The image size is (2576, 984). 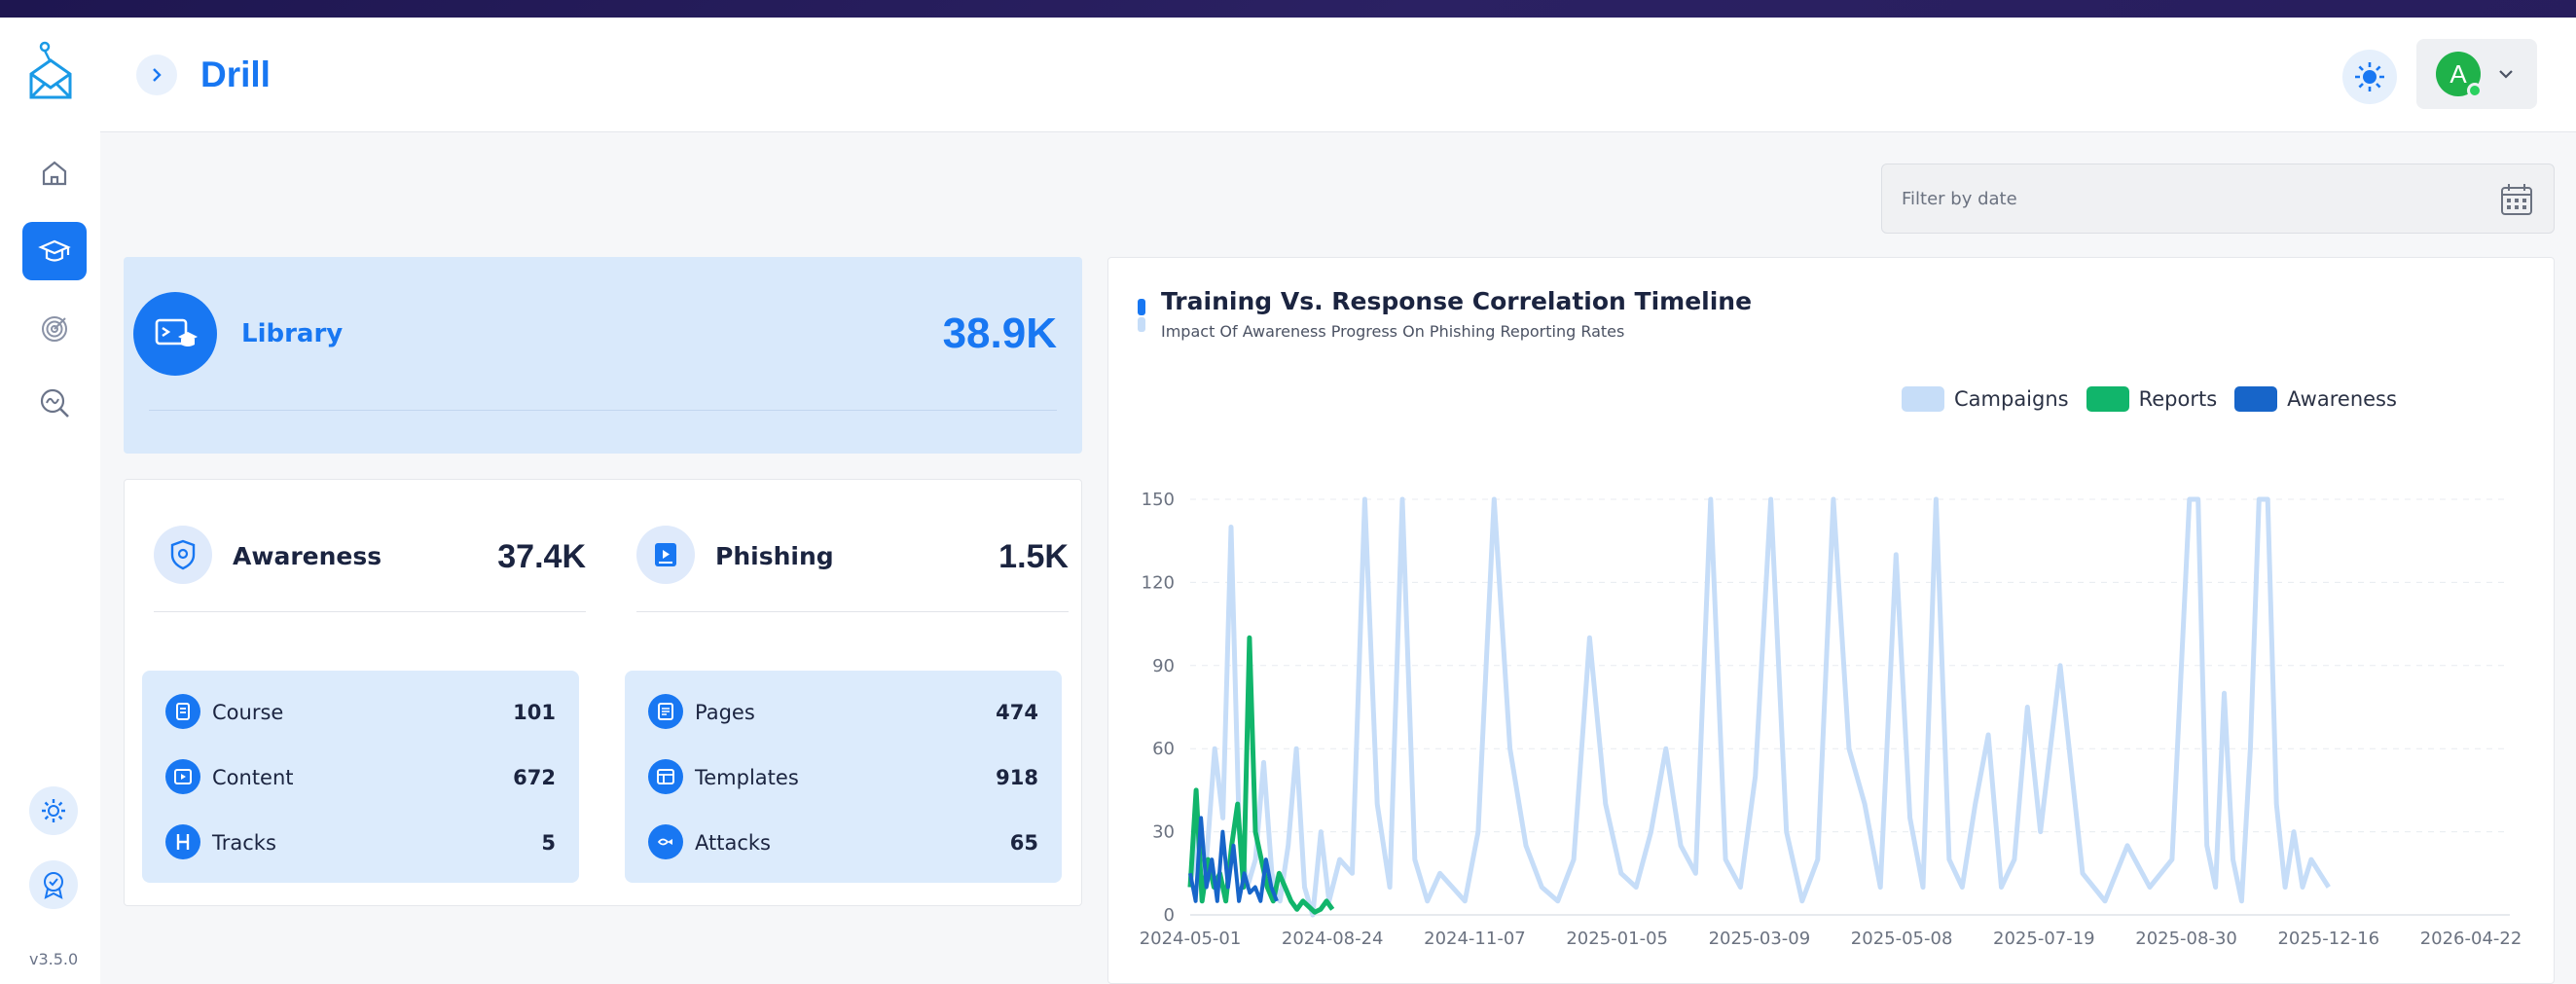 What do you see at coordinates (1023, 843) in the screenshot?
I see `list-item-value: 65` at bounding box center [1023, 843].